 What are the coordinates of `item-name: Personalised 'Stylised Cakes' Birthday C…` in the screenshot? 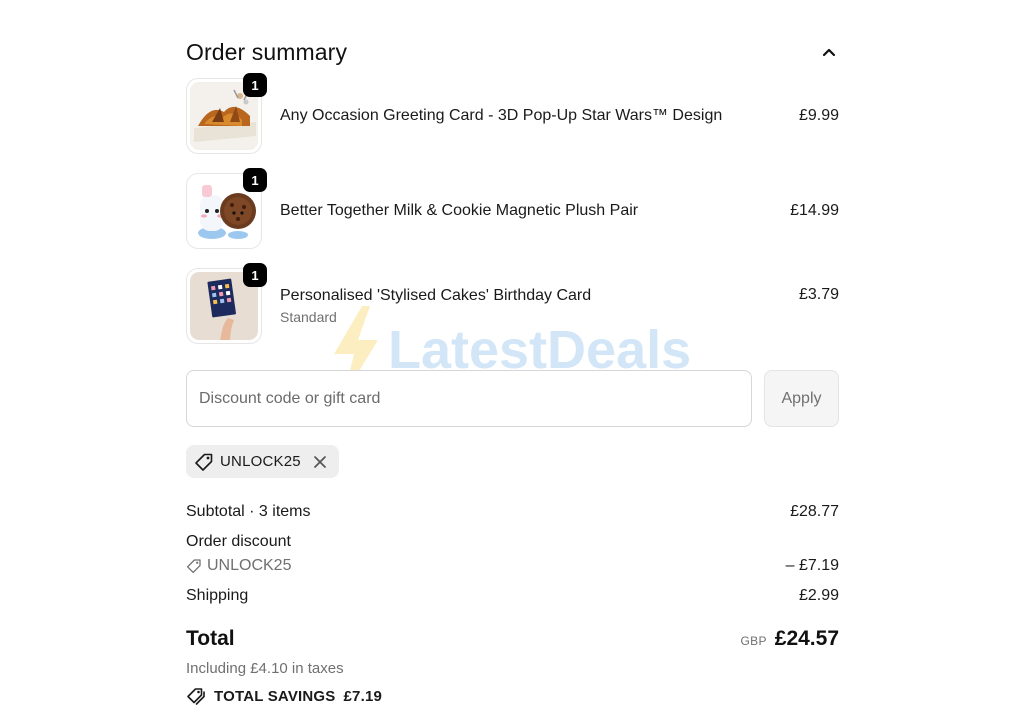 It's located at (436, 295).